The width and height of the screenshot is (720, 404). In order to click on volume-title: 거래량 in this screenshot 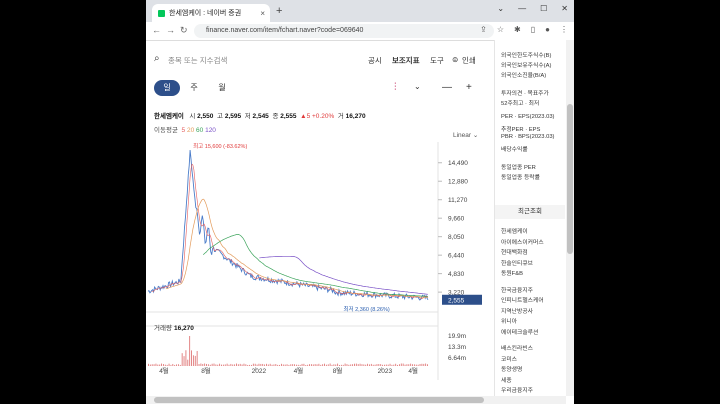, I will do `click(163, 327)`.